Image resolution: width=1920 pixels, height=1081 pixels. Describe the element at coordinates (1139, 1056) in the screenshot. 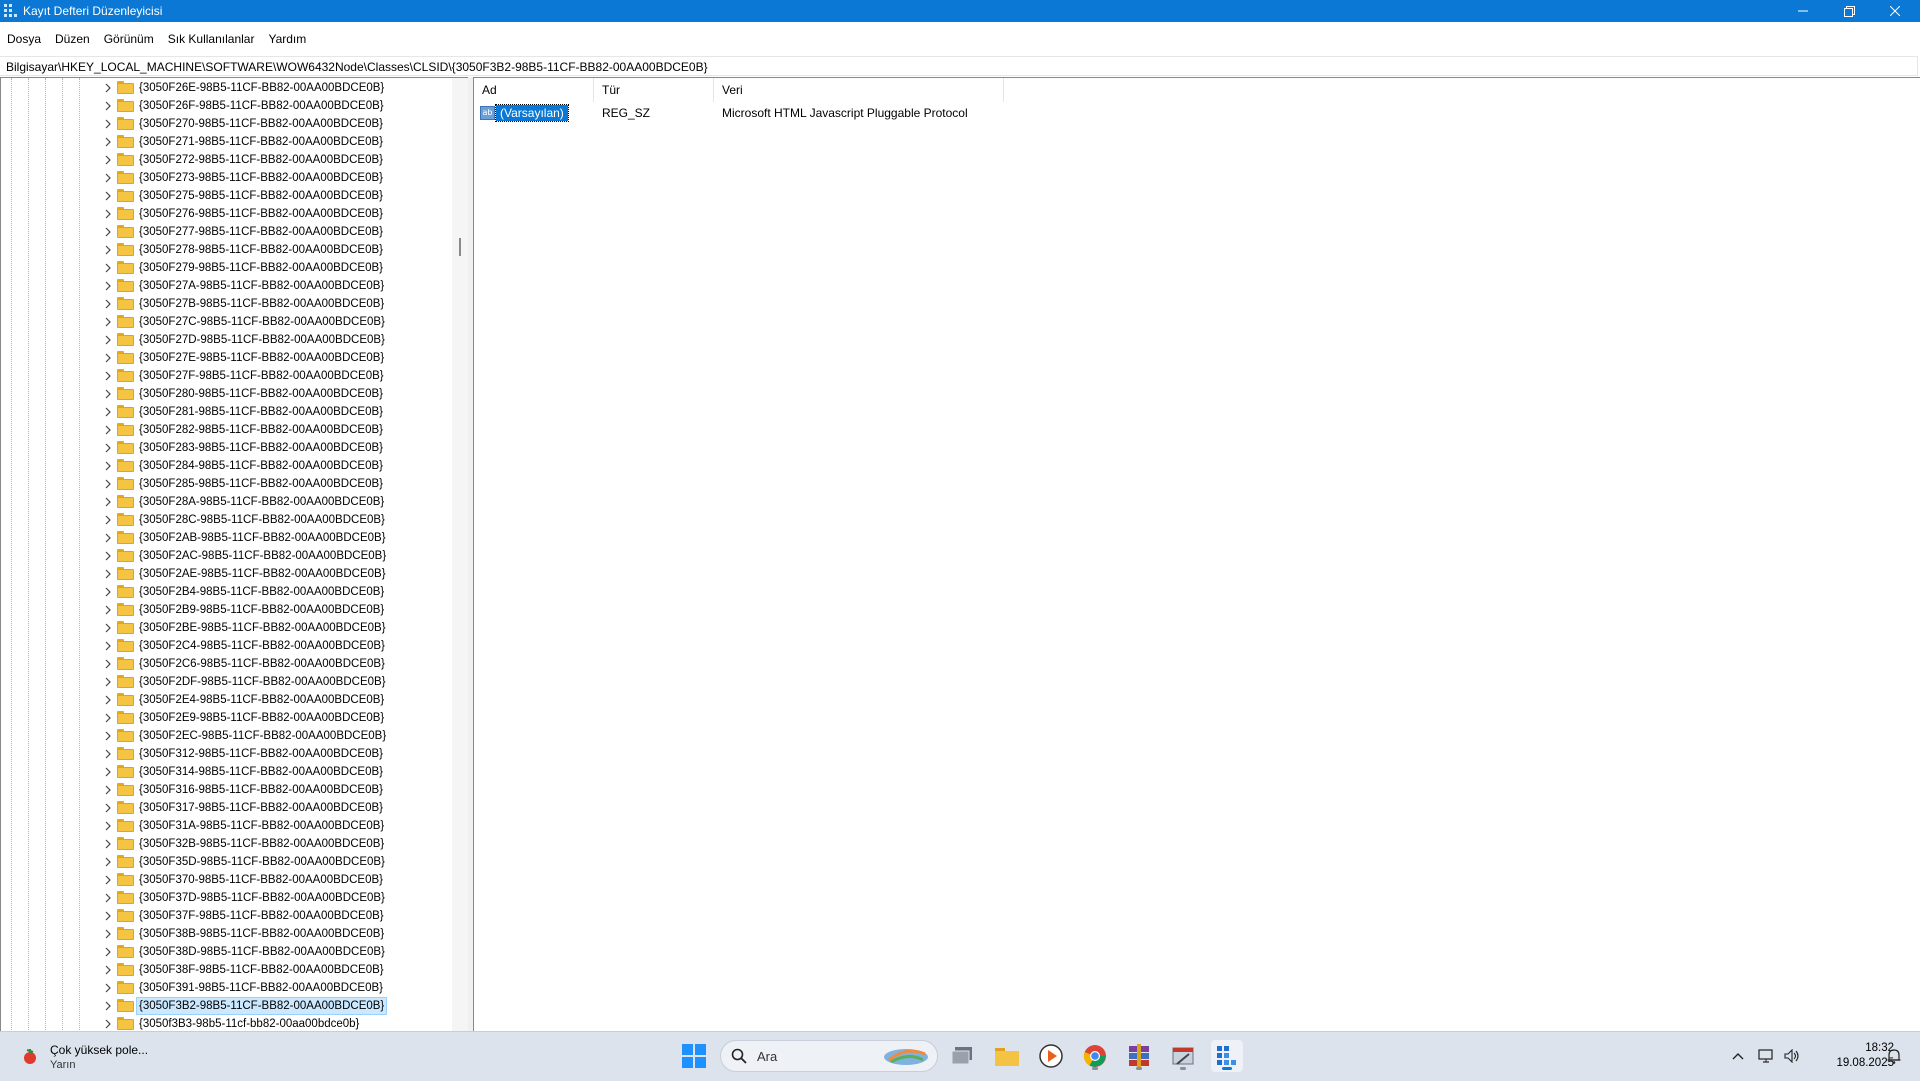

I see `winrar-button` at that location.